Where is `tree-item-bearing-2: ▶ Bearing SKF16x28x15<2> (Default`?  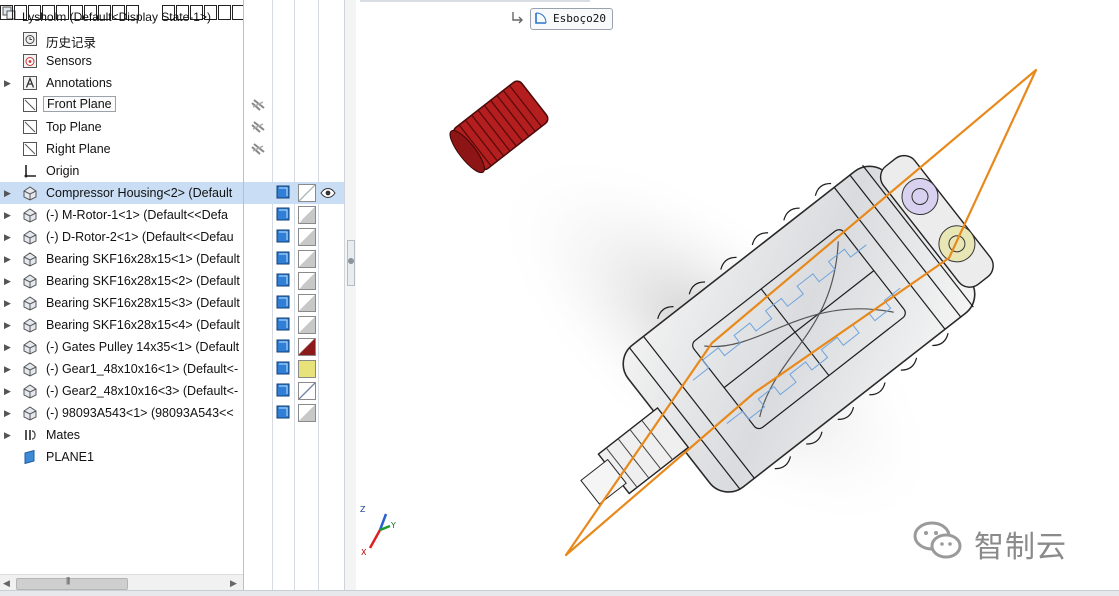 tree-item-bearing-2: ▶ Bearing SKF16x28x15<2> (Default is located at coordinates (121, 281).